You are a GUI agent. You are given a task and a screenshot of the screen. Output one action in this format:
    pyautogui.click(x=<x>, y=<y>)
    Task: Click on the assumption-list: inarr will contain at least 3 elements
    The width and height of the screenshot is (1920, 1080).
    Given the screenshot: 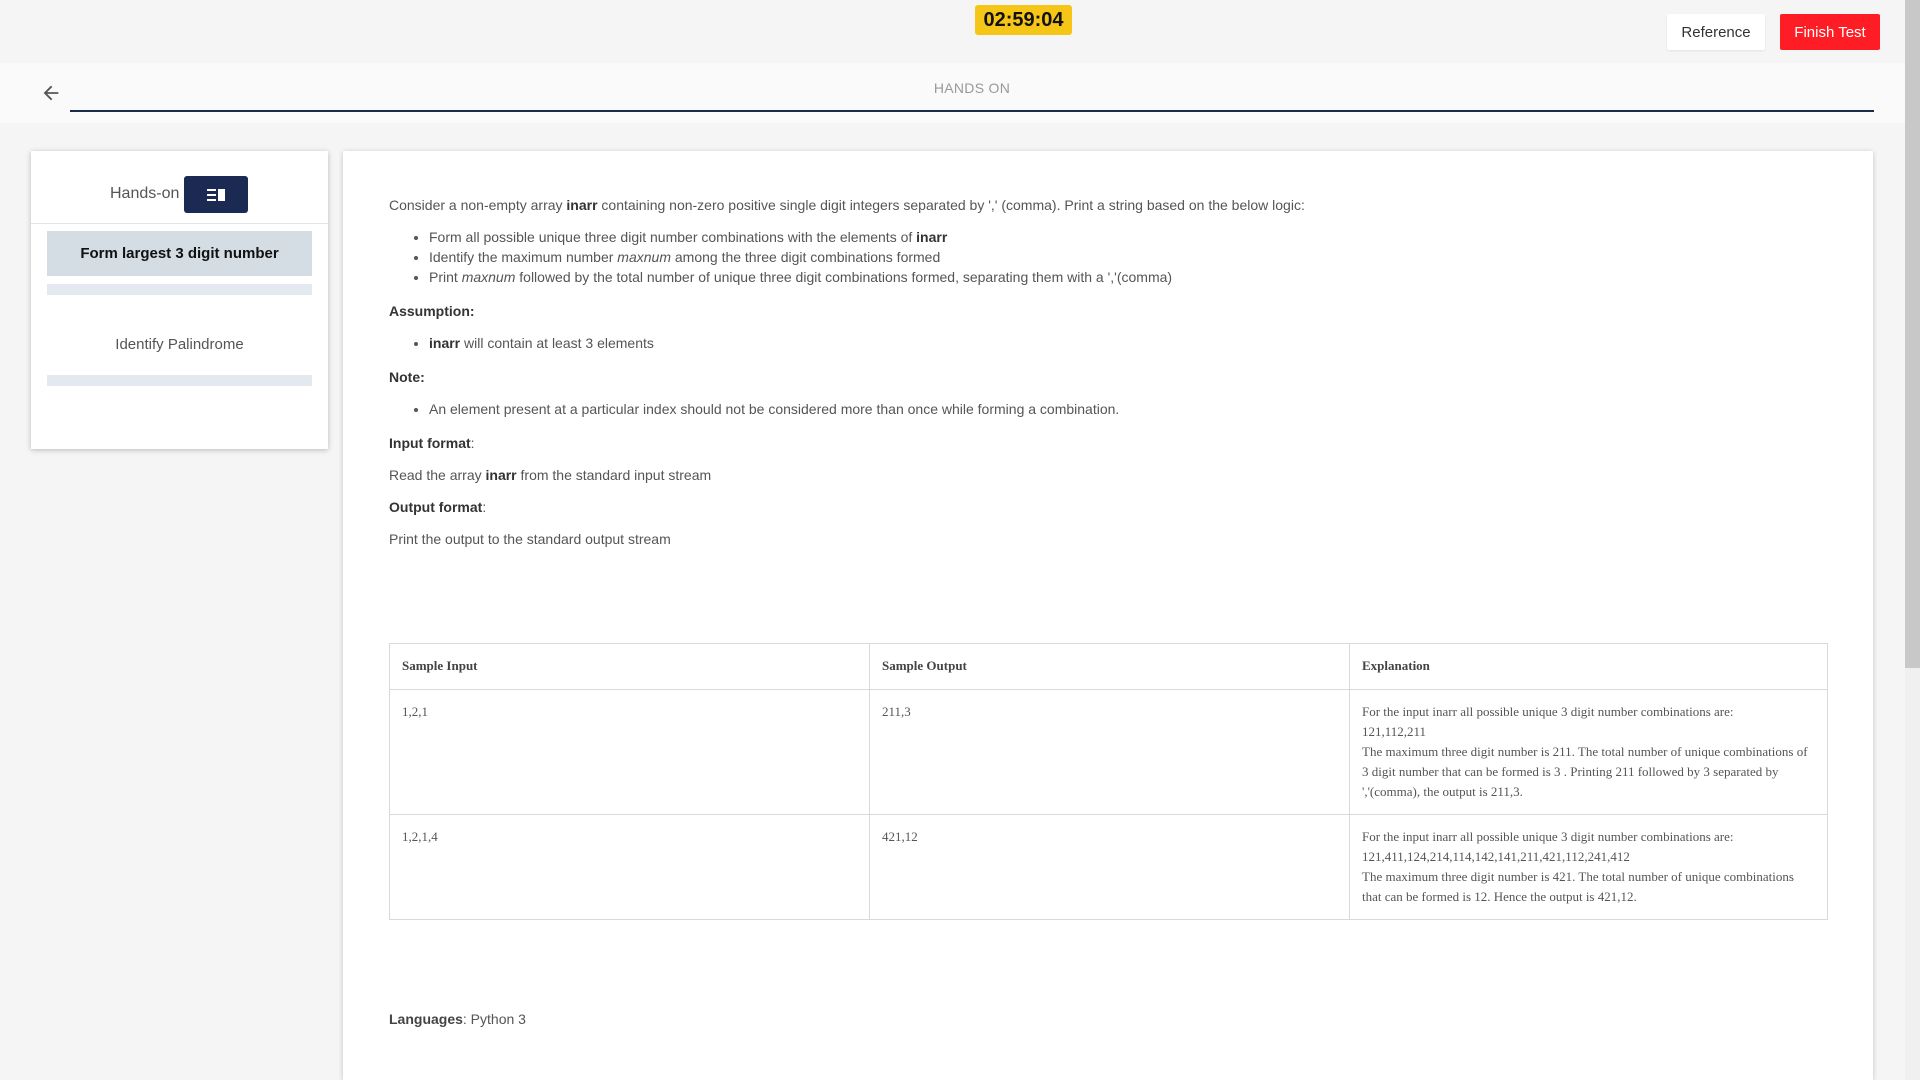 What is the action you would take?
    pyautogui.click(x=1109, y=343)
    